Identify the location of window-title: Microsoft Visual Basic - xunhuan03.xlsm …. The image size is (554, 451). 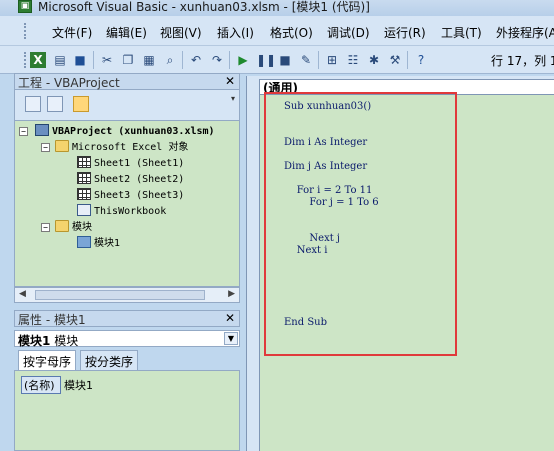
(204, 7).